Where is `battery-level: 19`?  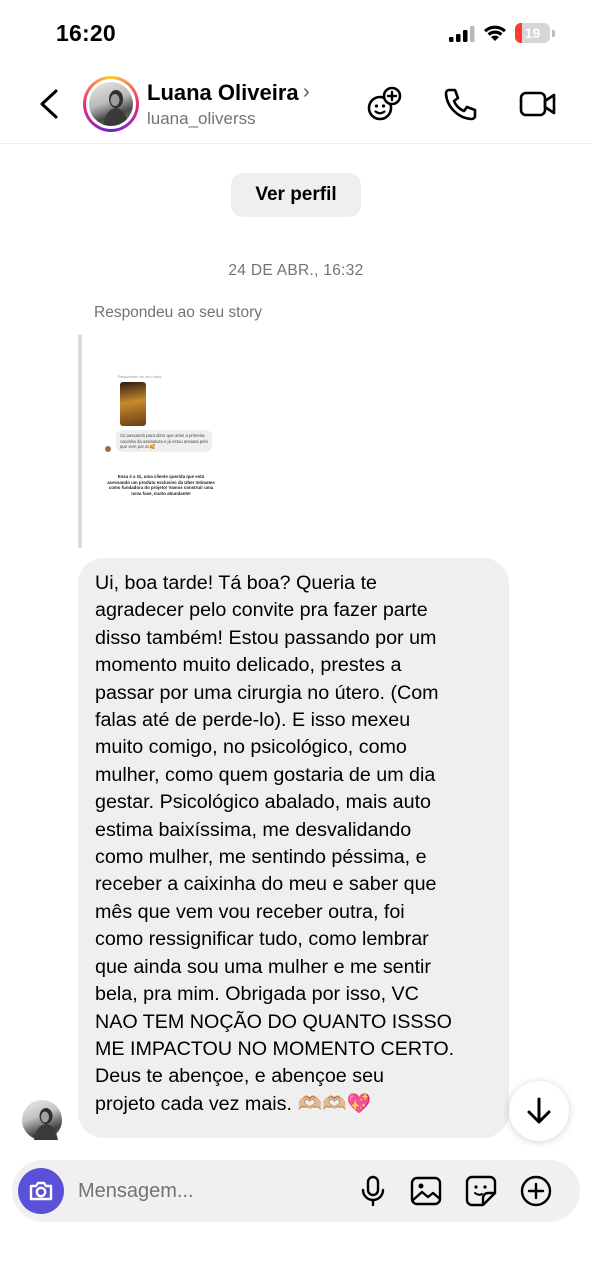
battery-level: 19 is located at coordinates (532, 33).